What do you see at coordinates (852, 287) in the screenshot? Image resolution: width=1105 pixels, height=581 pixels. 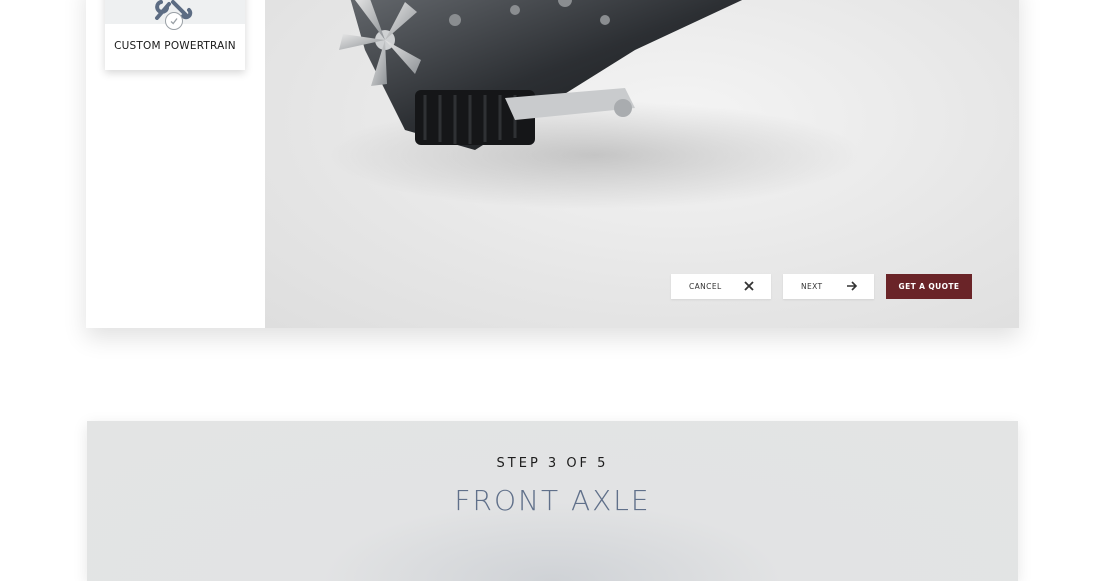 I see `arrow-right-icon` at bounding box center [852, 287].